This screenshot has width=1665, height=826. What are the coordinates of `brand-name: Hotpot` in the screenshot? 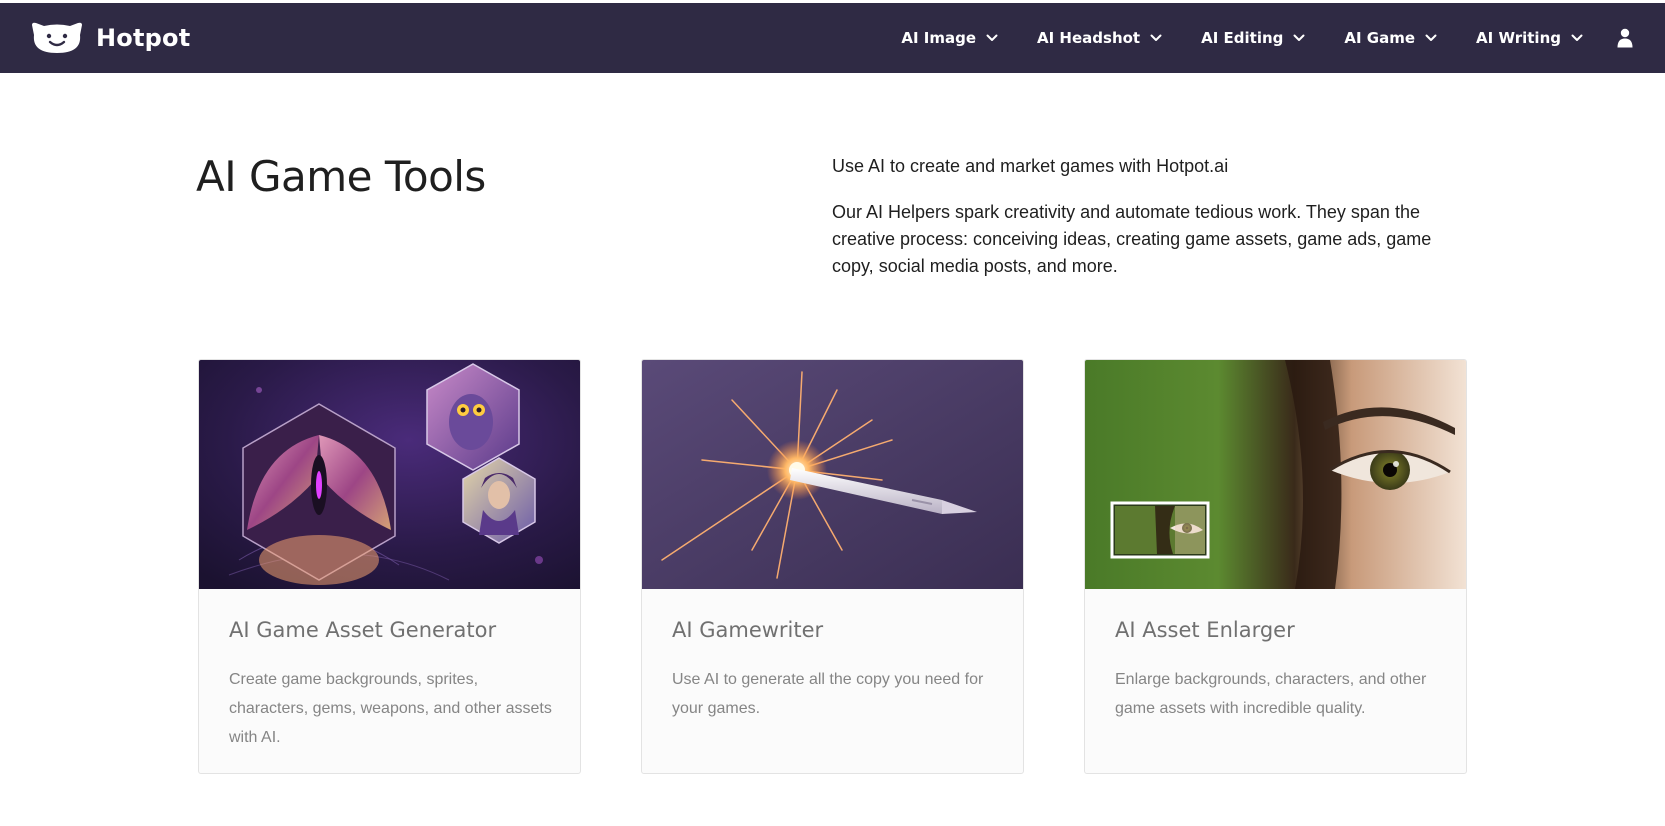 It's located at (143, 38).